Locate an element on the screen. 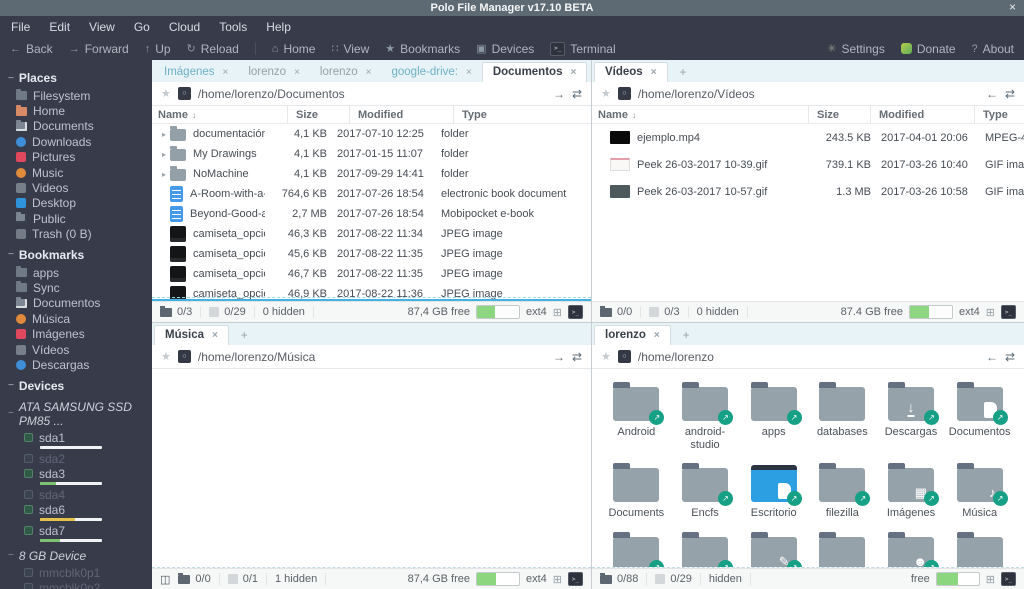 The image size is (1024, 589). partition-mmcblk0p2: mmcblk0p2 is located at coordinates (80, 585).